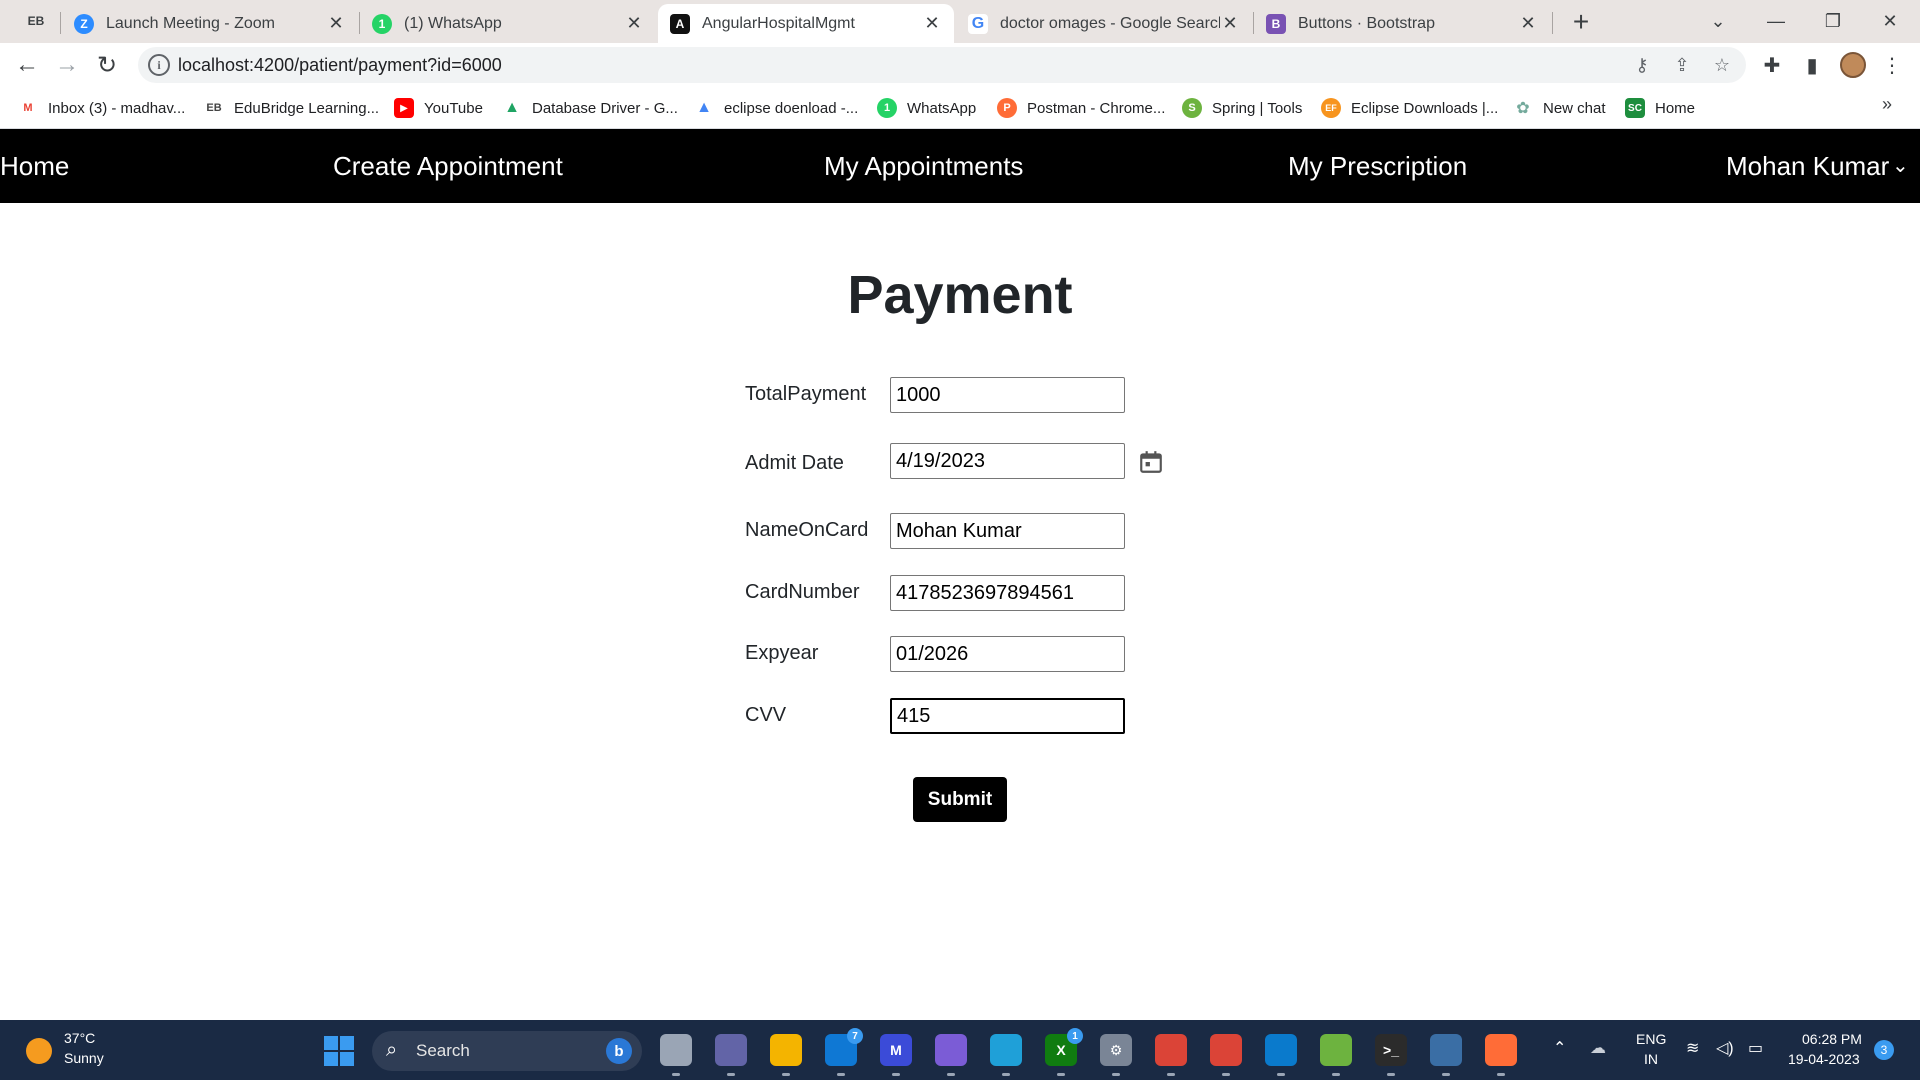 The width and height of the screenshot is (1920, 1080). I want to click on bookmark-whatsapp: 1 WhatsApp, so click(926, 108).